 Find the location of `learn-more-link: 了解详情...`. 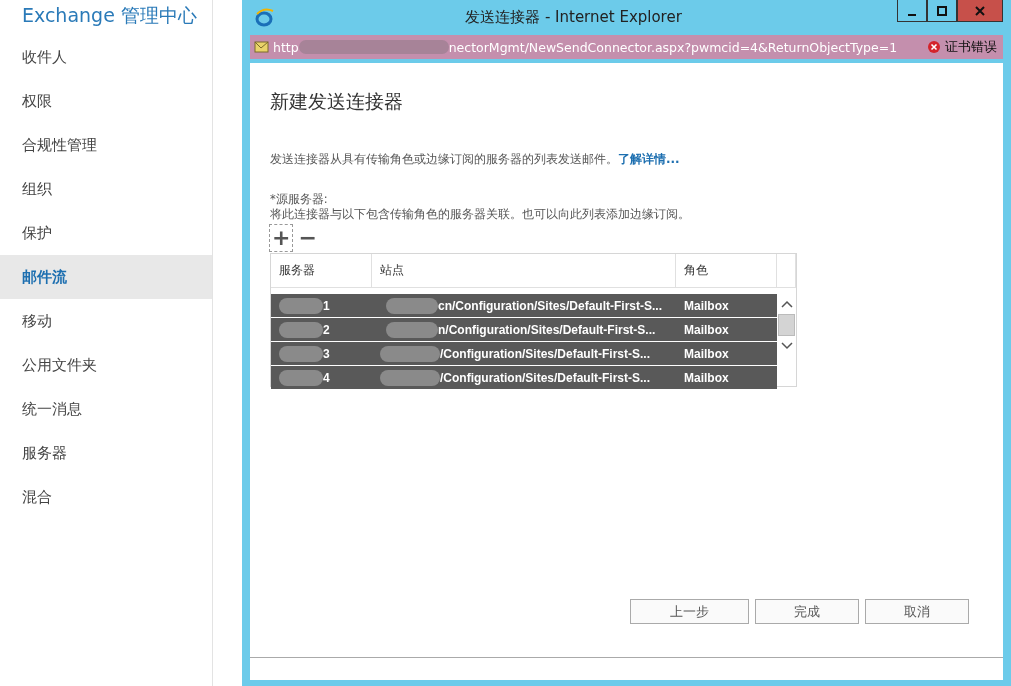

learn-more-link: 了解详情... is located at coordinates (649, 159).